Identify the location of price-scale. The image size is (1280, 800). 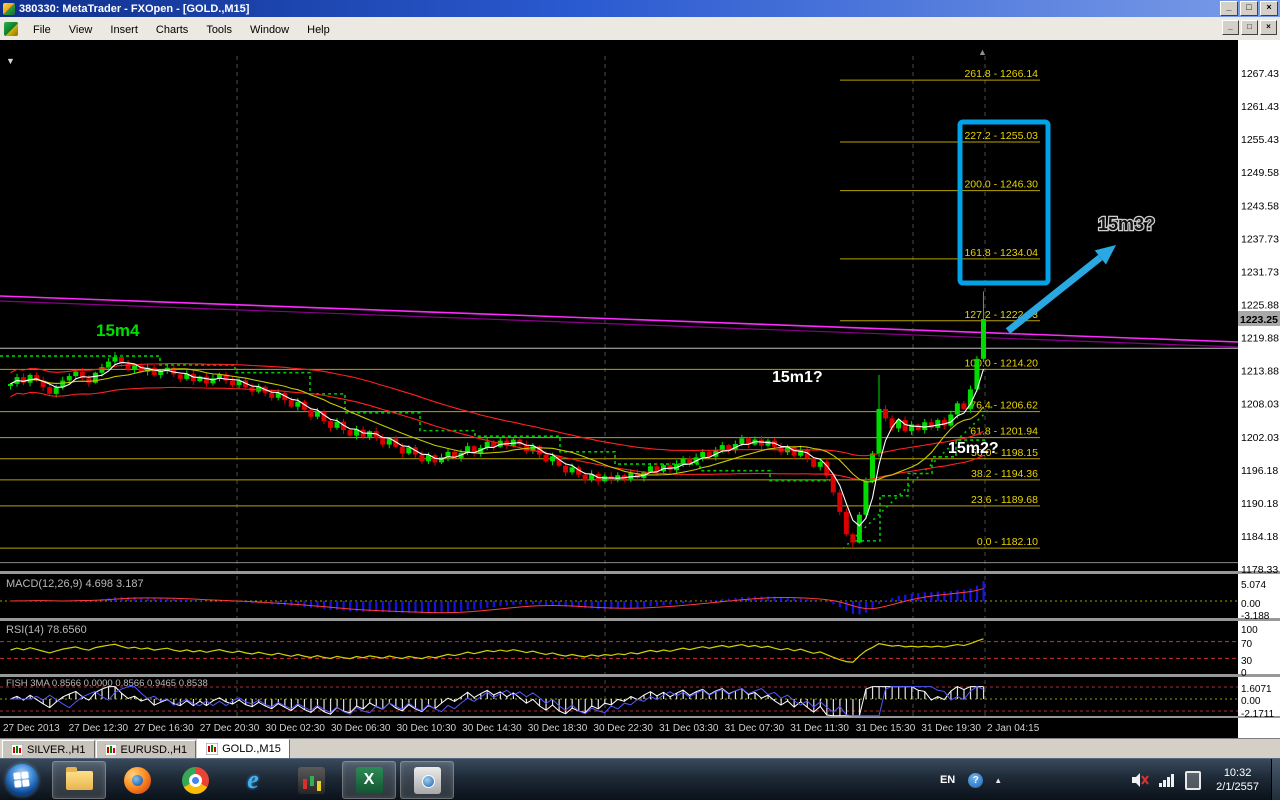
(1259, 389).